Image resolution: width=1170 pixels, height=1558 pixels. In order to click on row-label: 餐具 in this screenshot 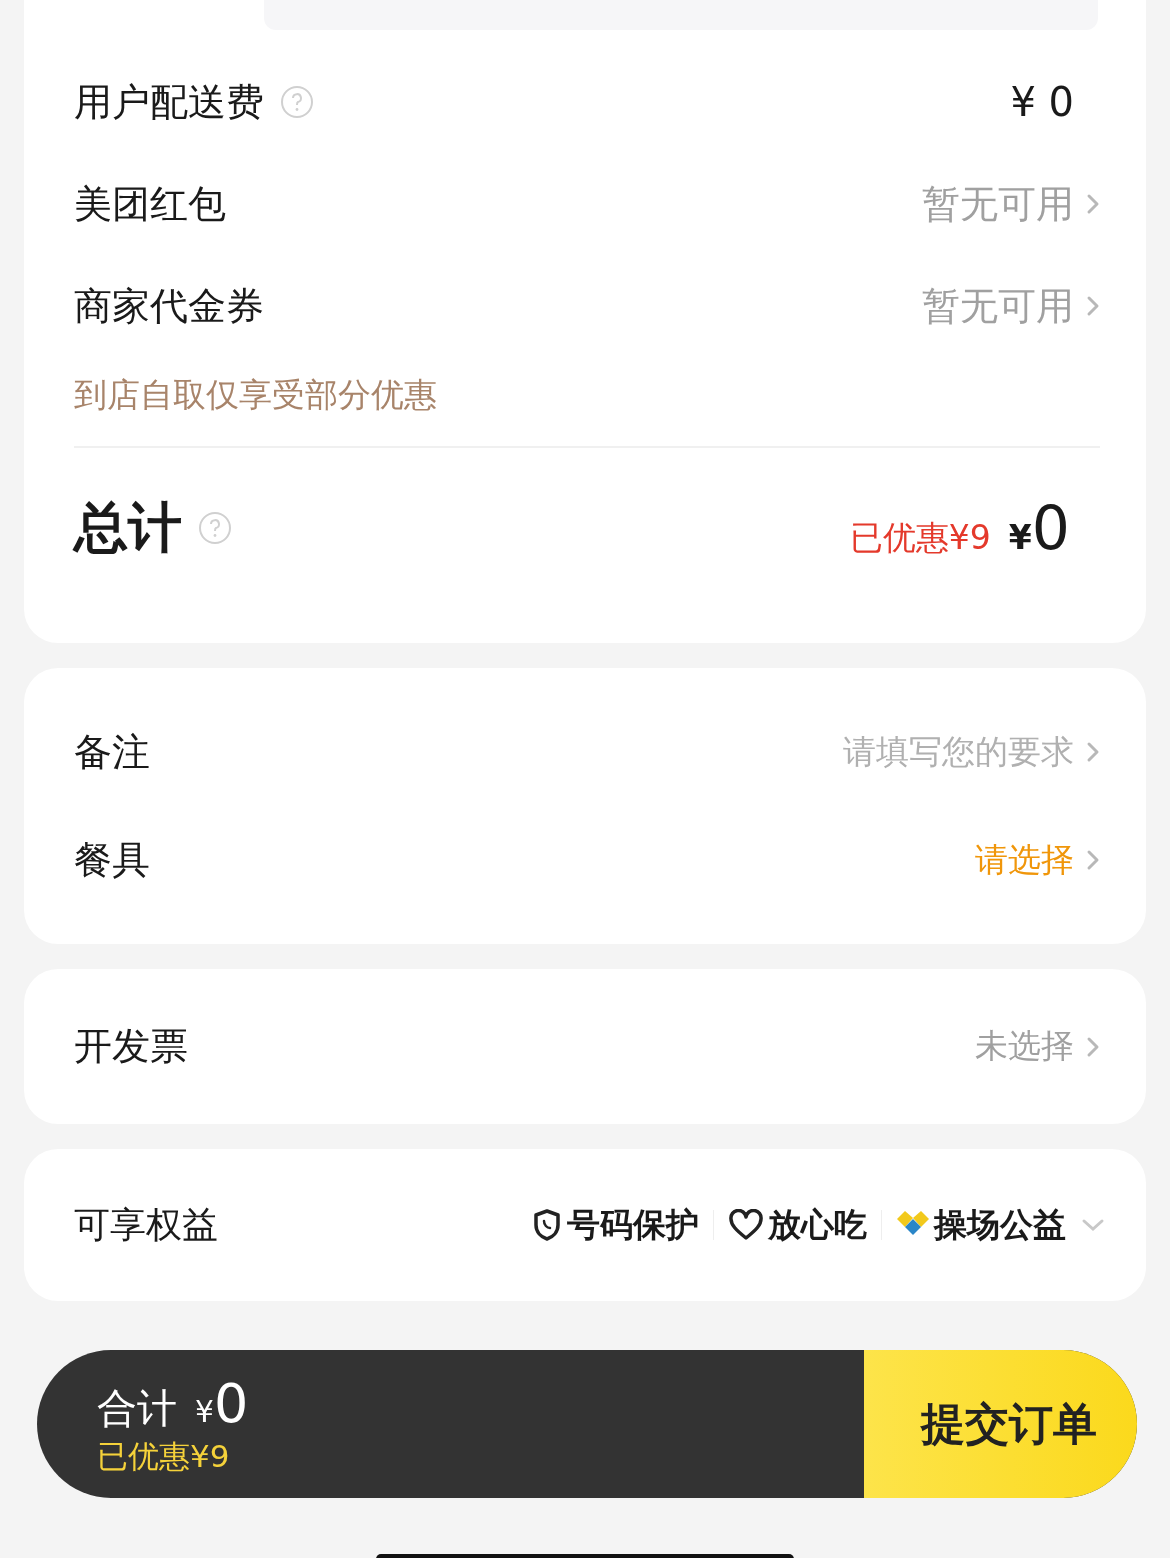, I will do `click(112, 860)`.